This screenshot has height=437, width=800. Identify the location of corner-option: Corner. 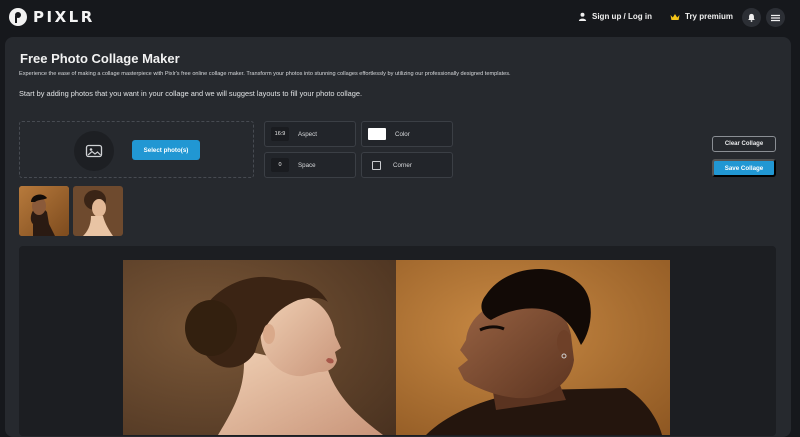
(407, 165).